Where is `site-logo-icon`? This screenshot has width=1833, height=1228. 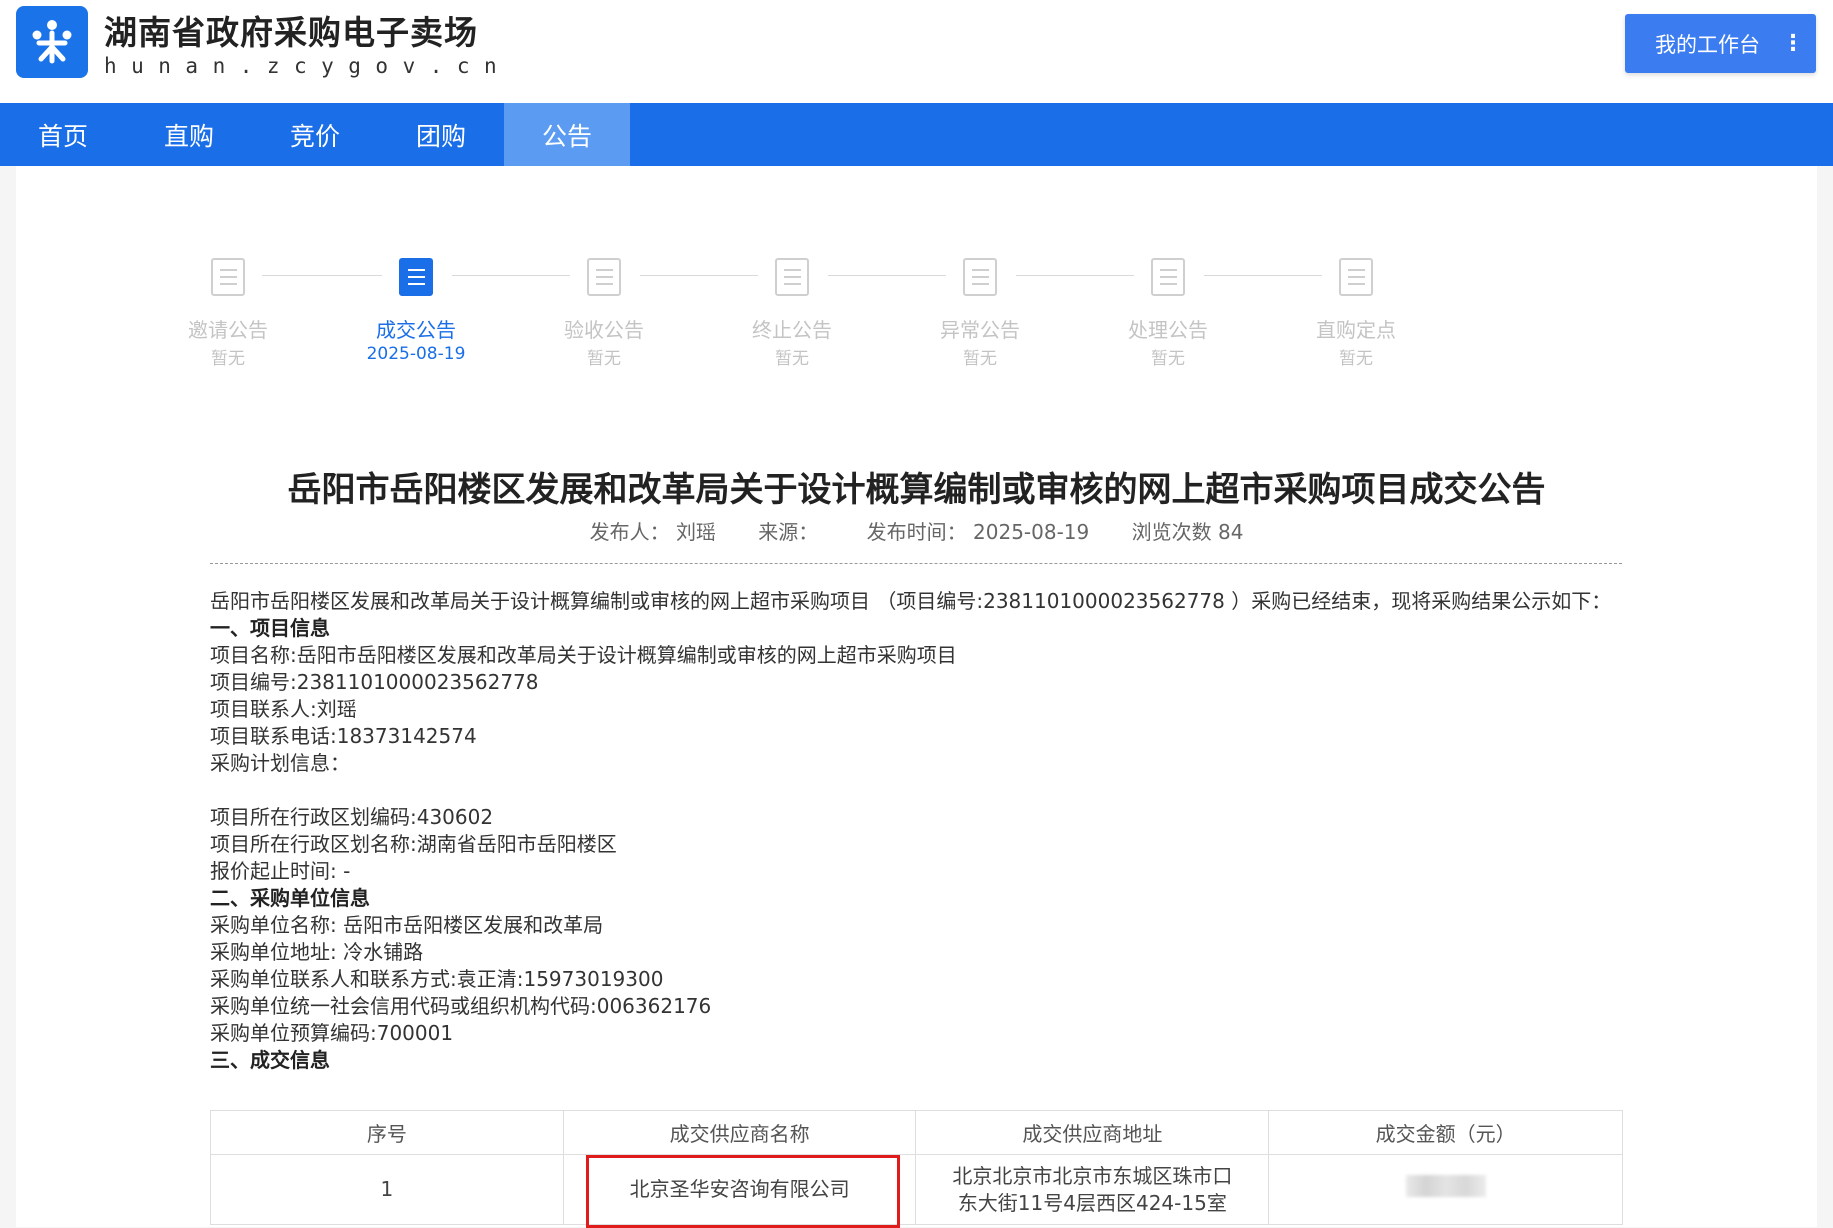
site-logo-icon is located at coordinates (52, 42).